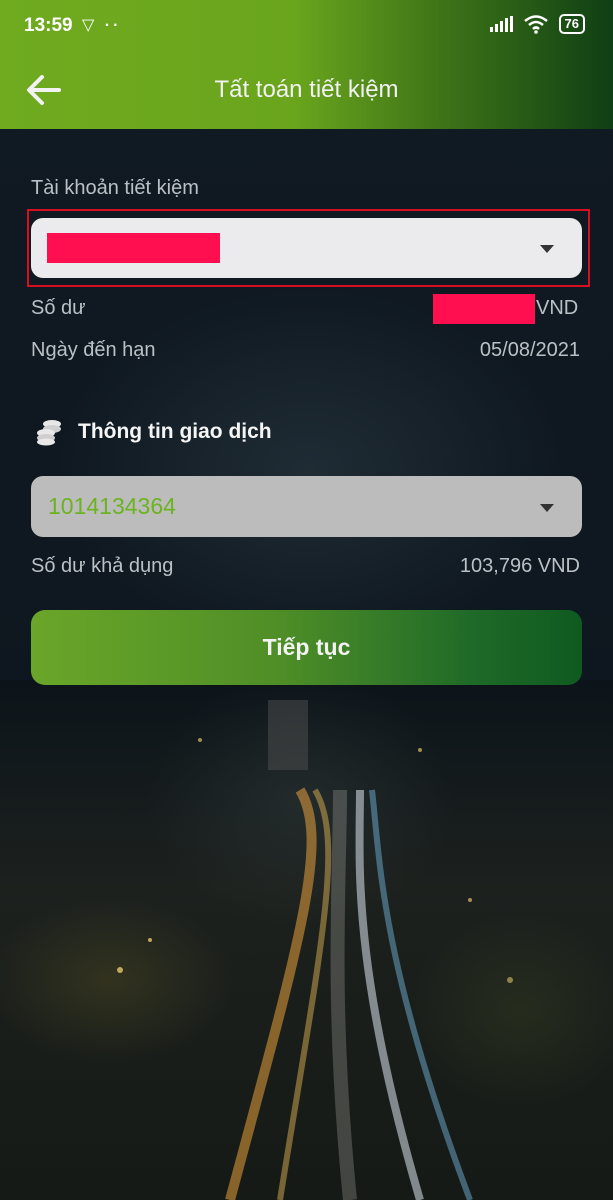 The width and height of the screenshot is (613, 1200). What do you see at coordinates (306, 647) in the screenshot?
I see `continue-button: Tiếp tục` at bounding box center [306, 647].